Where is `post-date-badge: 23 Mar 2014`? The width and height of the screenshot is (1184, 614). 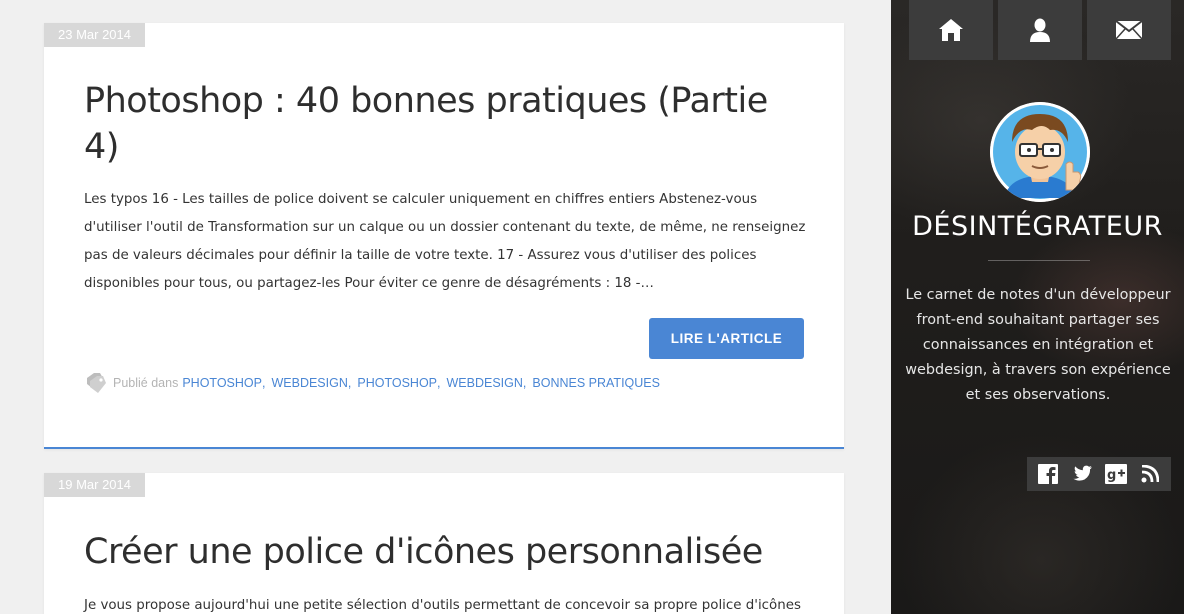
post-date-badge: 23 Mar 2014 is located at coordinates (94, 35).